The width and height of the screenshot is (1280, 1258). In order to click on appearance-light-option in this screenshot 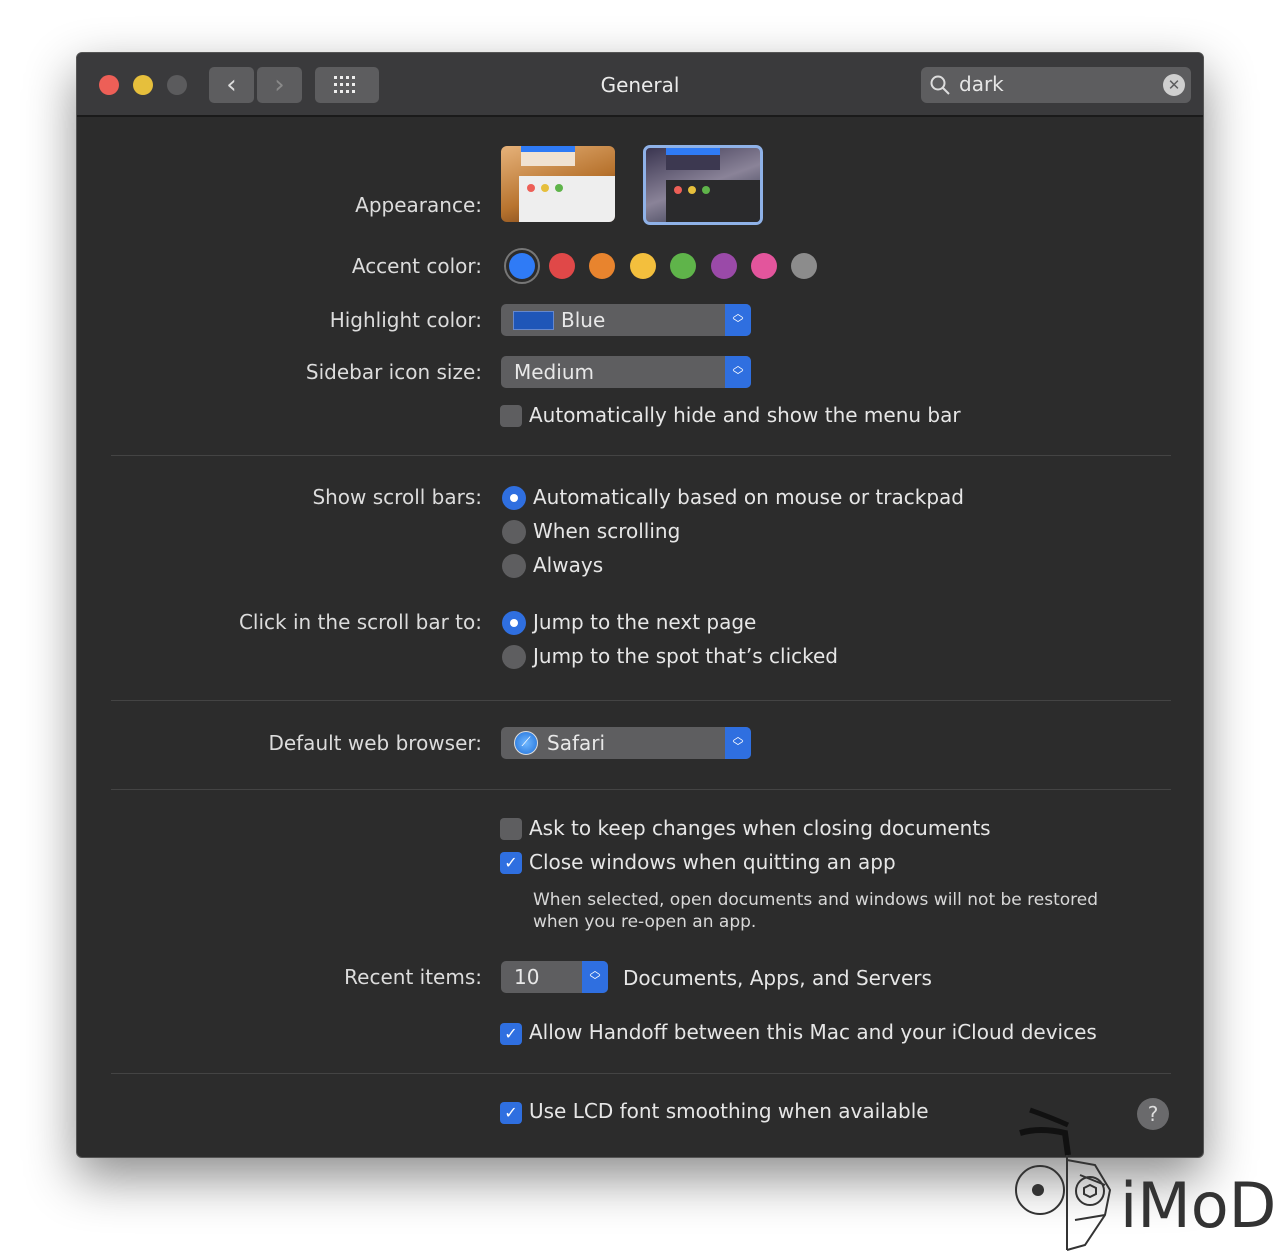, I will do `click(558, 184)`.